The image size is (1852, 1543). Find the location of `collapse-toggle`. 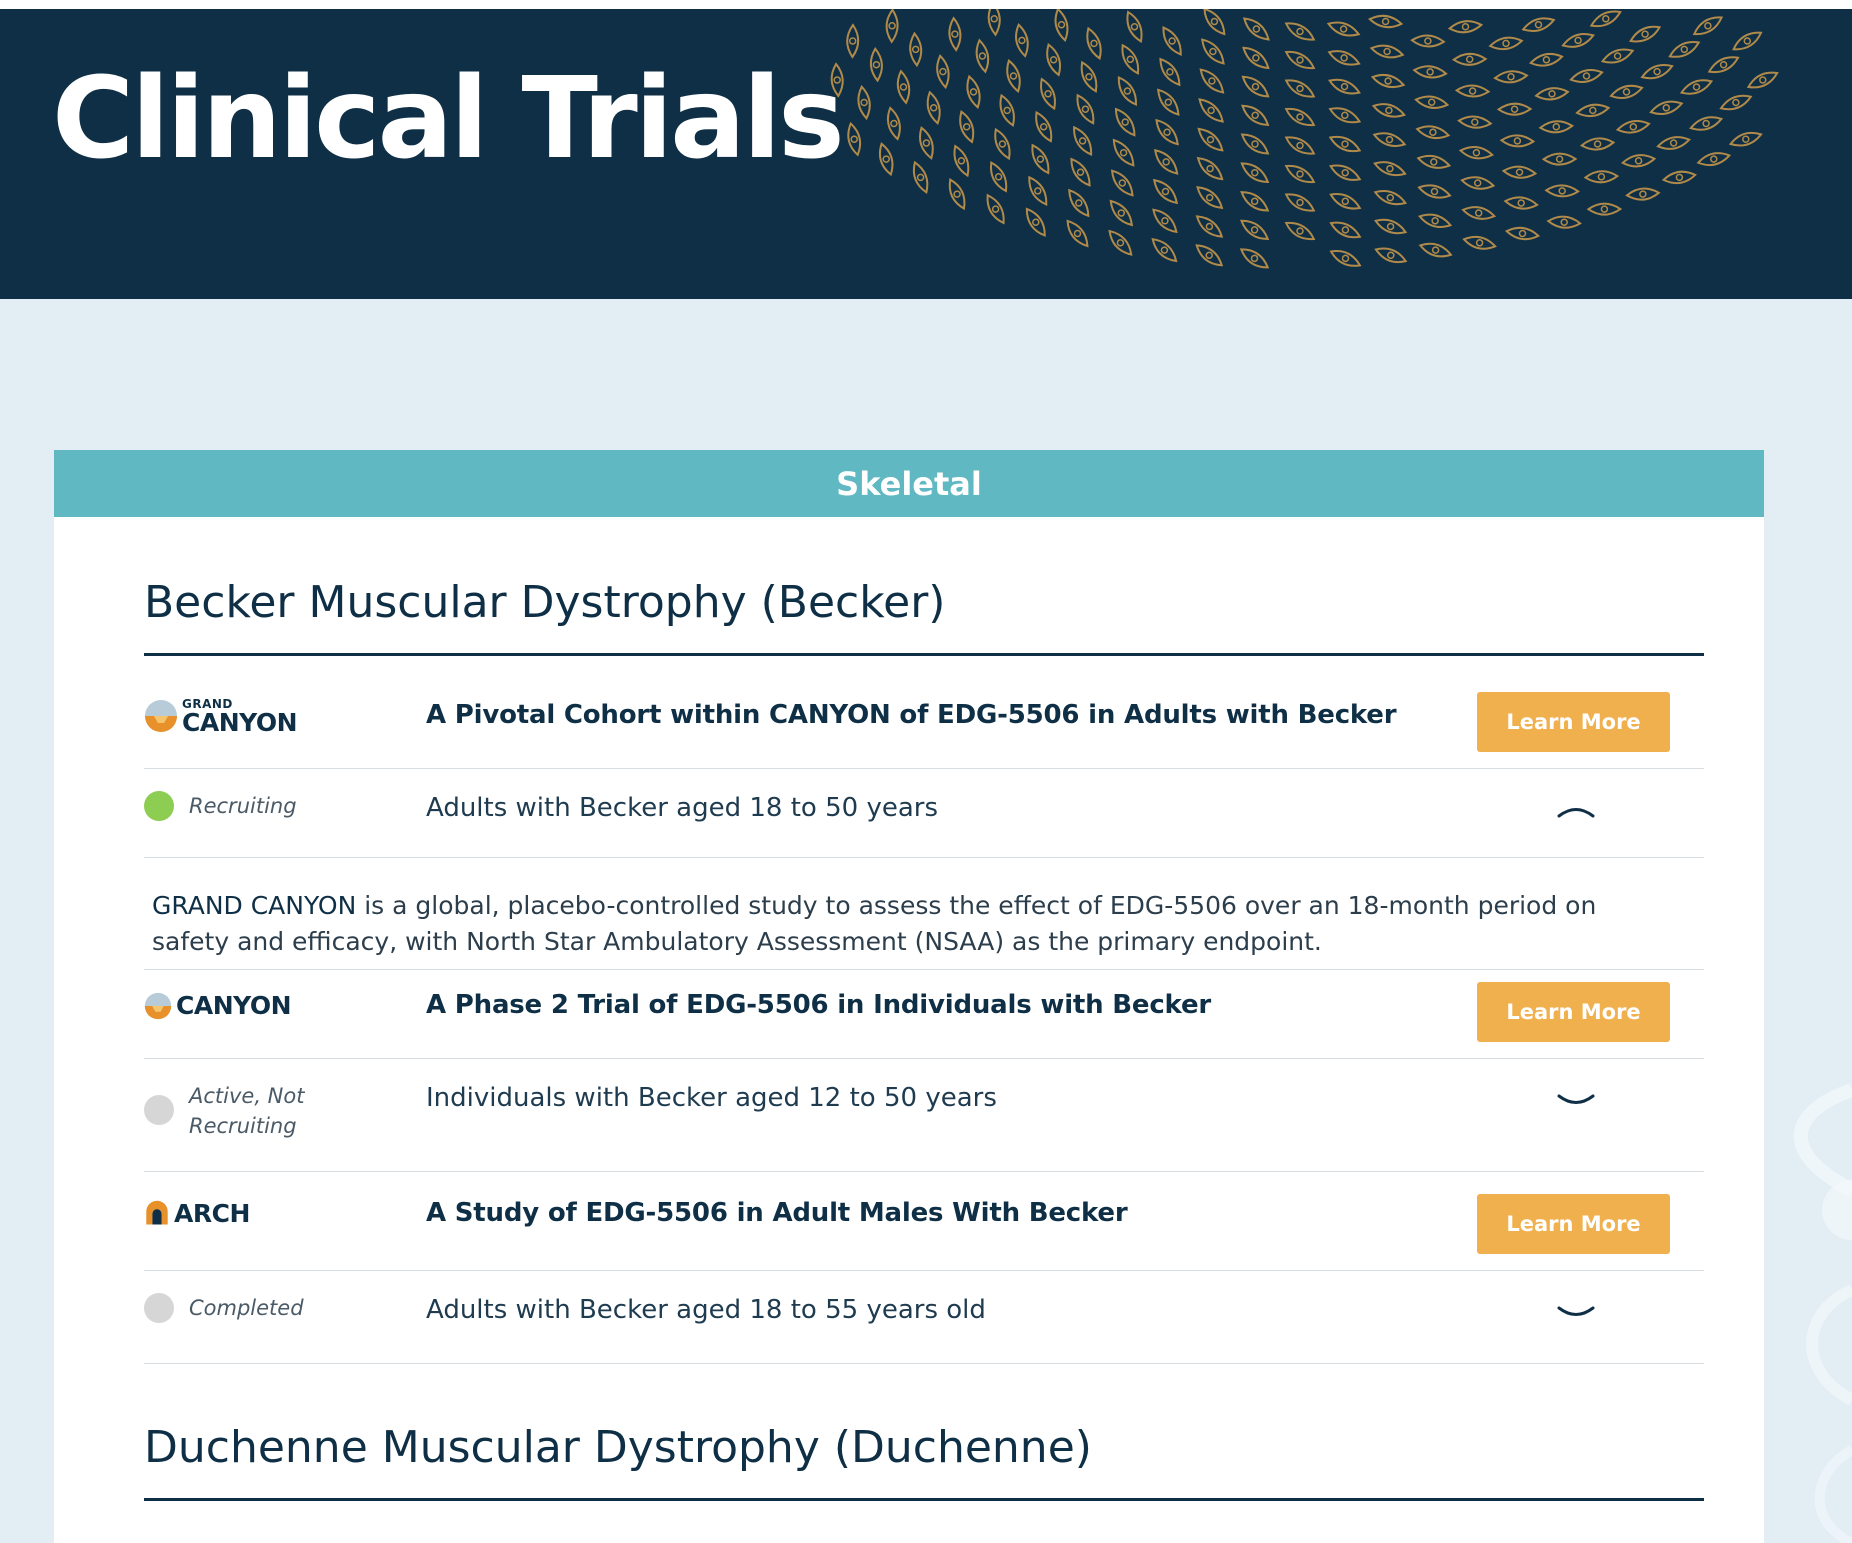

collapse-toggle is located at coordinates (1576, 811).